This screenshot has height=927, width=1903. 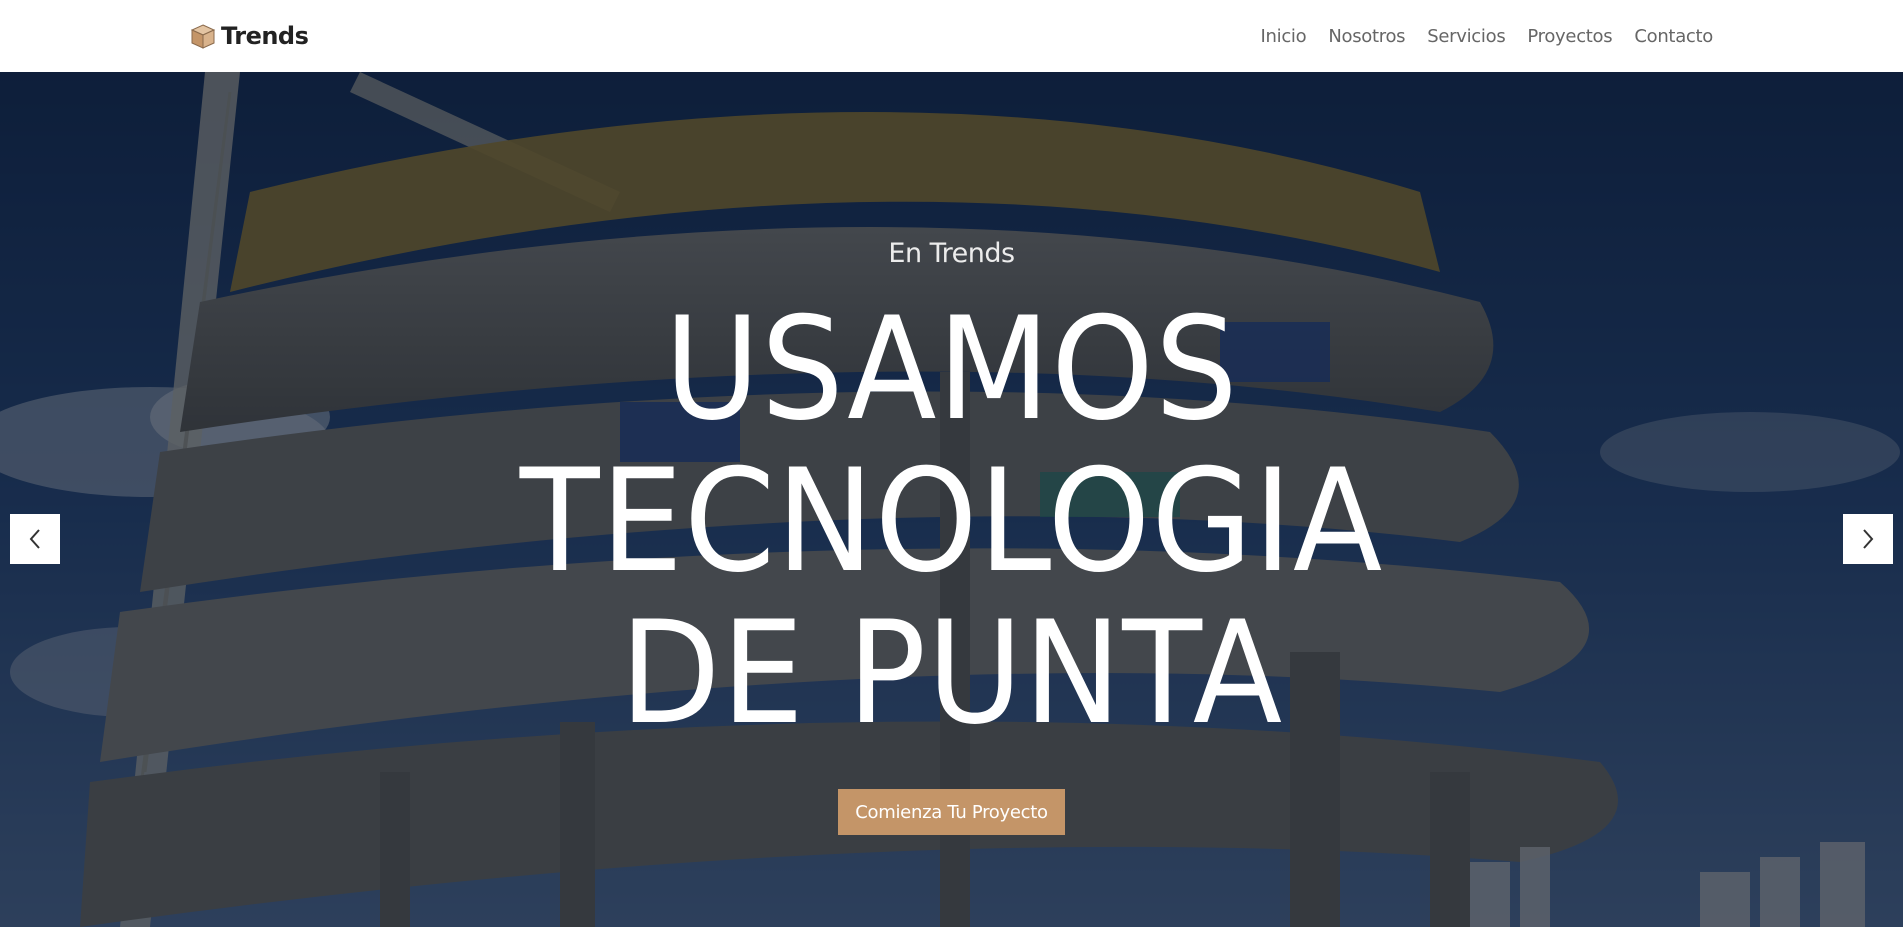 What do you see at coordinates (203, 36) in the screenshot?
I see `box-icon` at bounding box center [203, 36].